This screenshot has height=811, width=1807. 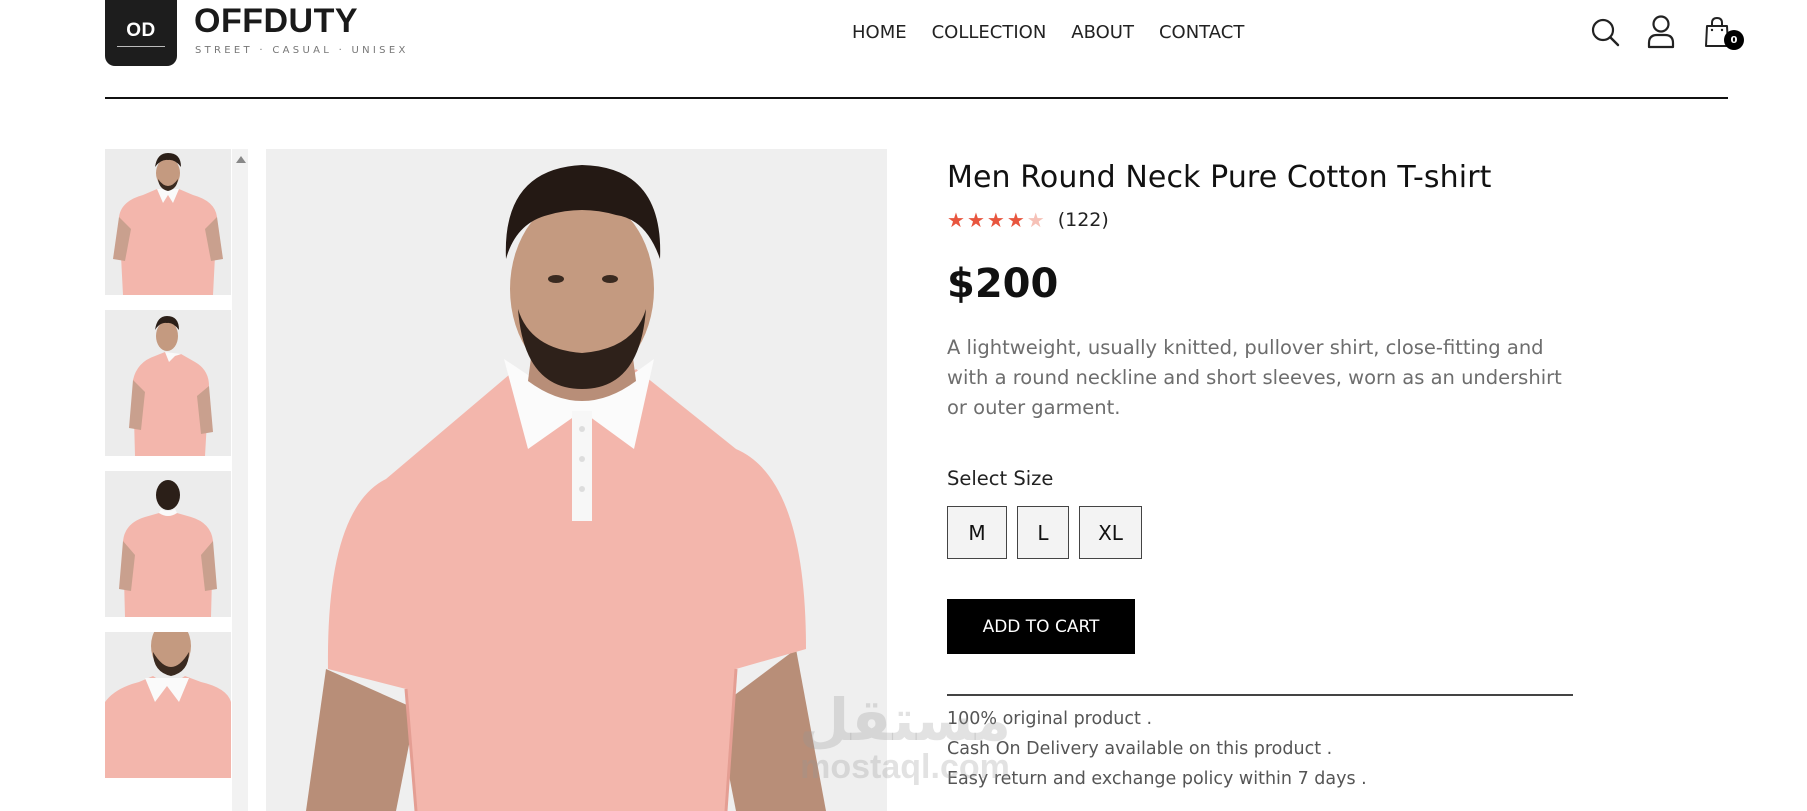 What do you see at coordinates (879, 32) in the screenshot?
I see `nav-home: HOME` at bounding box center [879, 32].